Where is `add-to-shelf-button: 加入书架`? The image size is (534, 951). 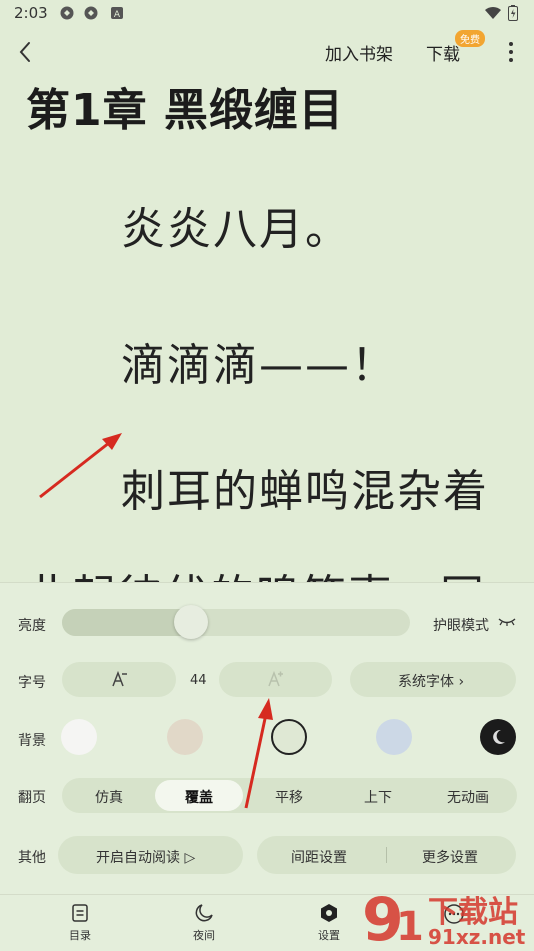 add-to-shelf-button: 加入书架 is located at coordinates (359, 52).